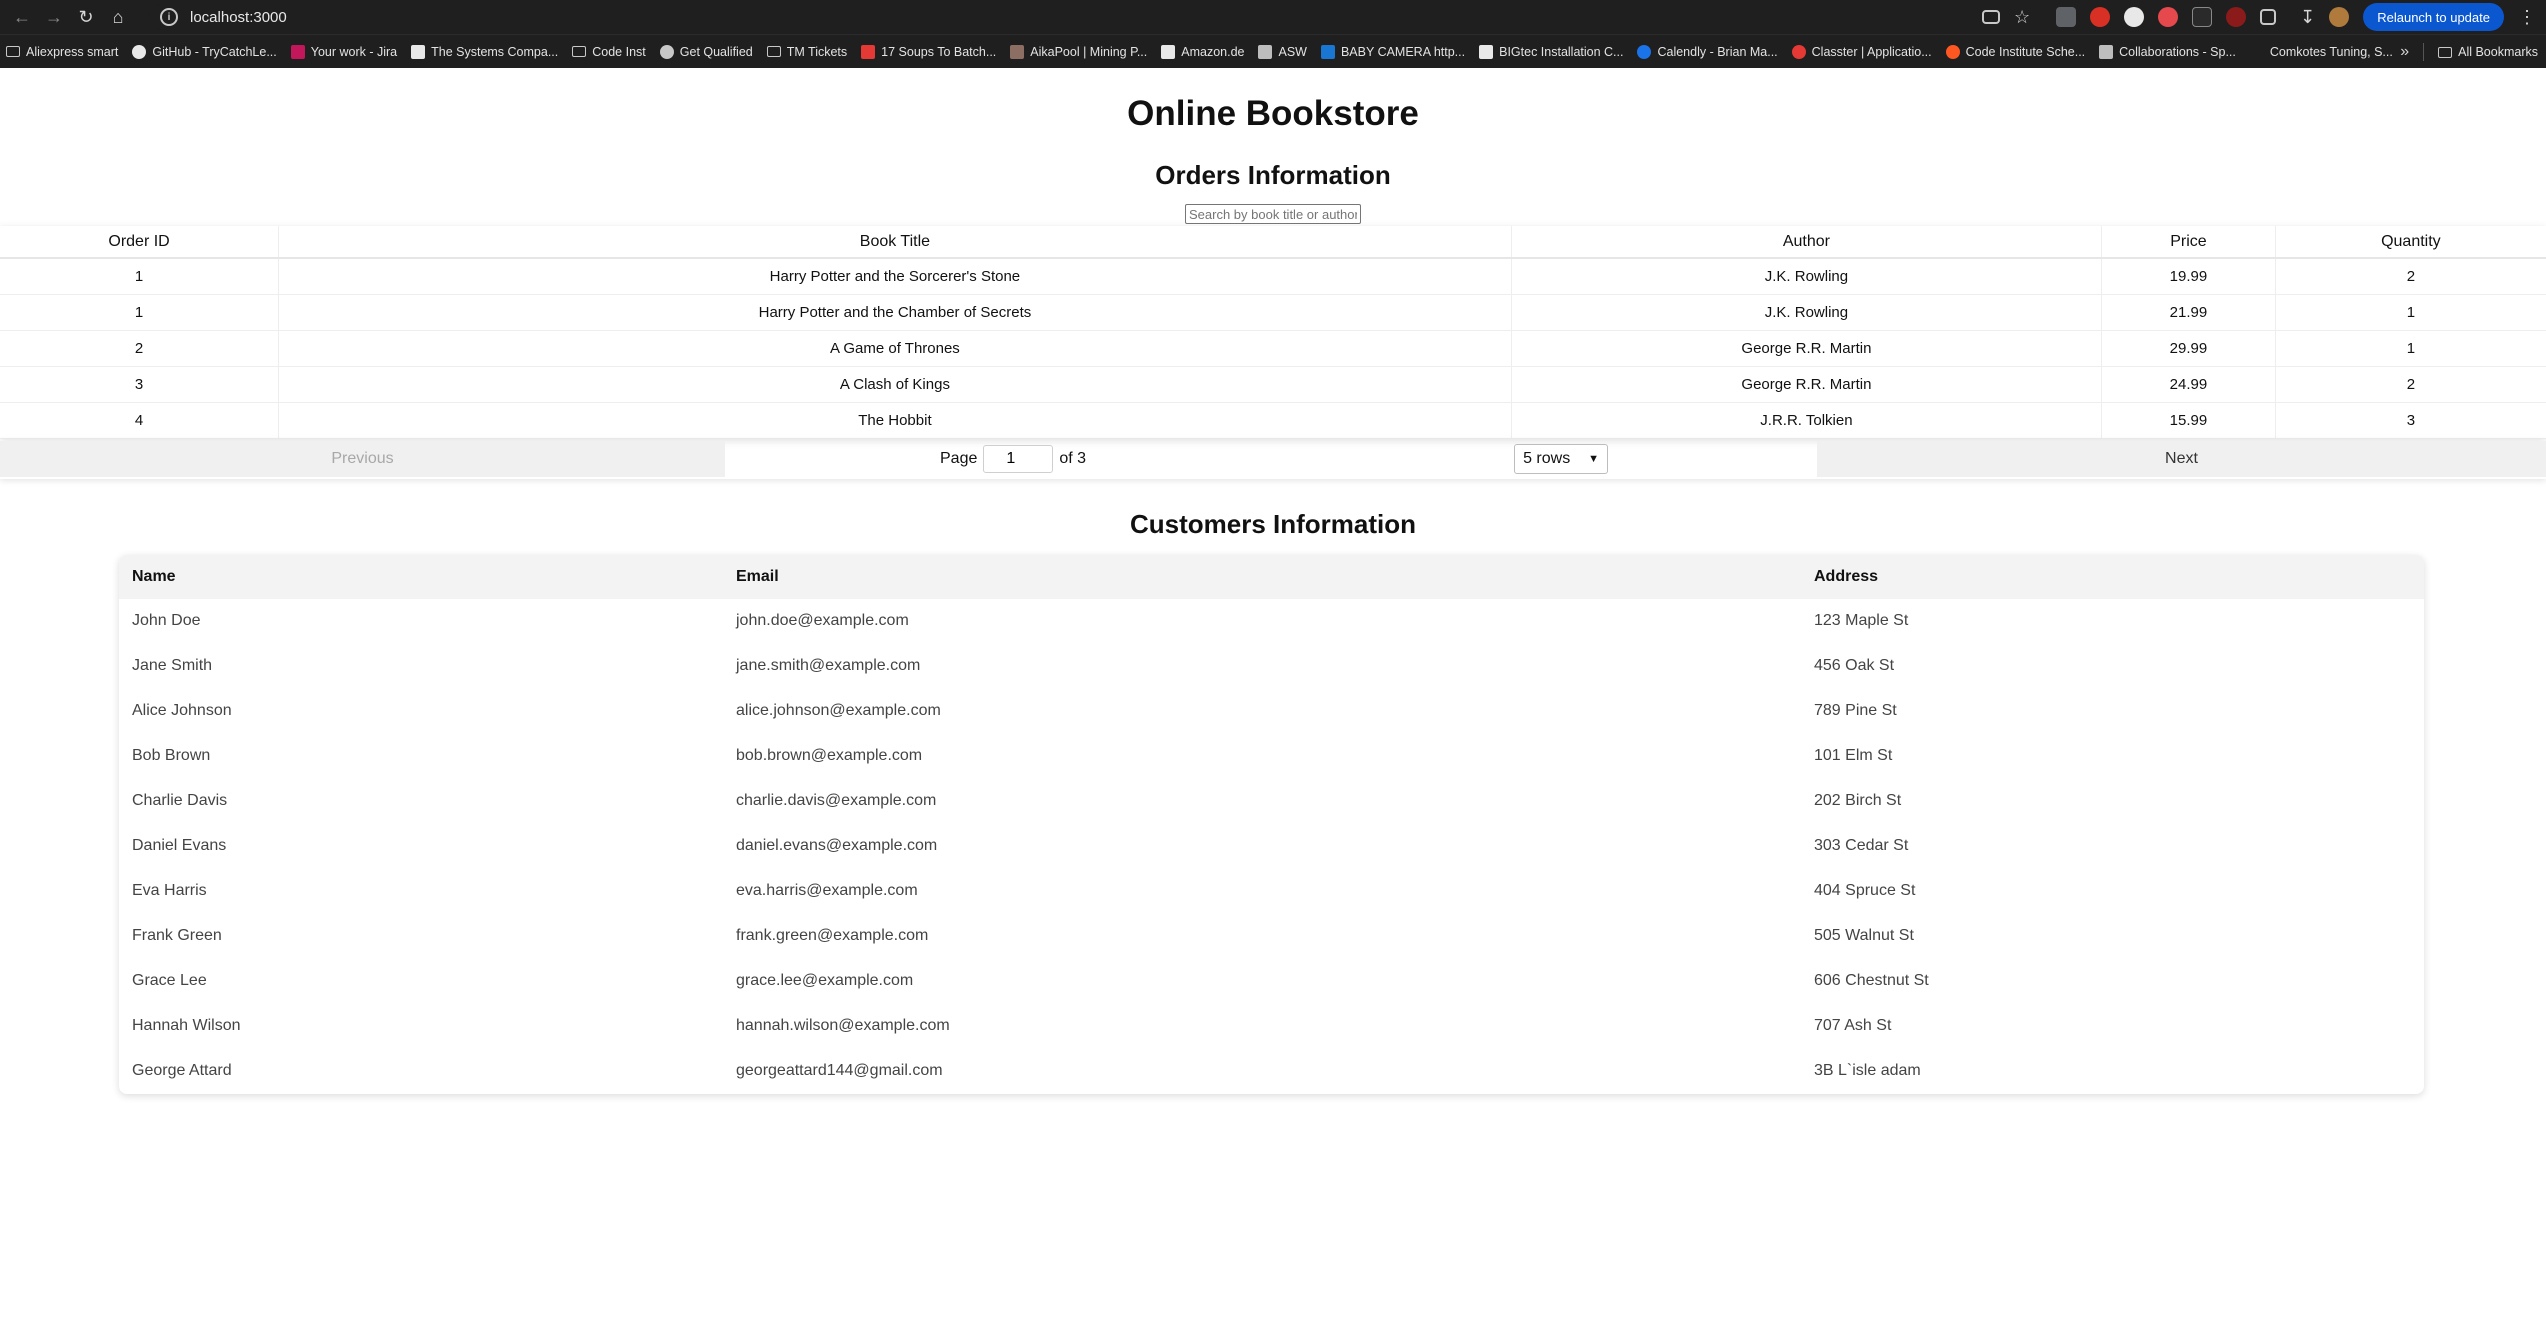 The height and width of the screenshot is (1338, 2546). What do you see at coordinates (182, 710) in the screenshot?
I see `table-cell: Alice Johnson` at bounding box center [182, 710].